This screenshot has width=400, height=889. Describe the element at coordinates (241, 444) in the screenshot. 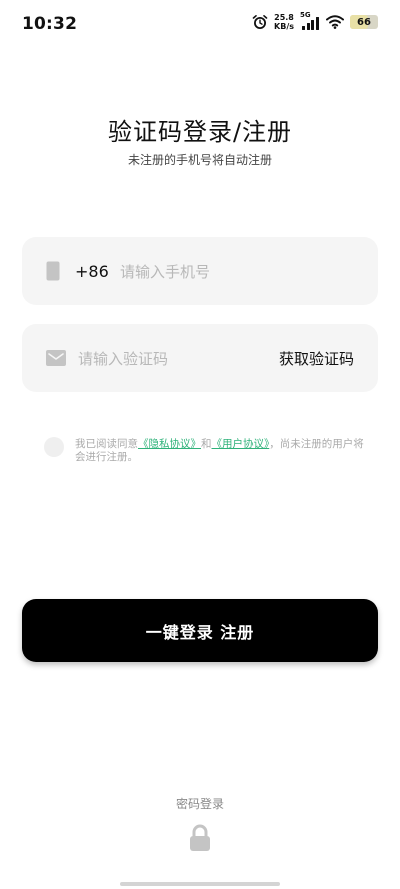

I see `user-agreement-link: 《用户协议》` at that location.